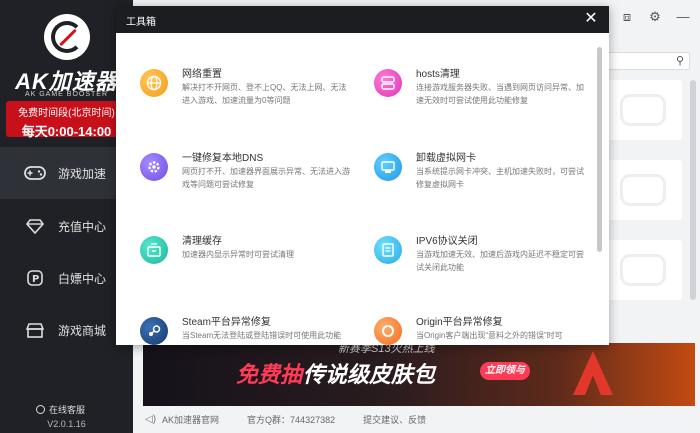 The width and height of the screenshot is (700, 433). I want to click on sidebar-item-freebie: P 白嫖中心, so click(66, 278).